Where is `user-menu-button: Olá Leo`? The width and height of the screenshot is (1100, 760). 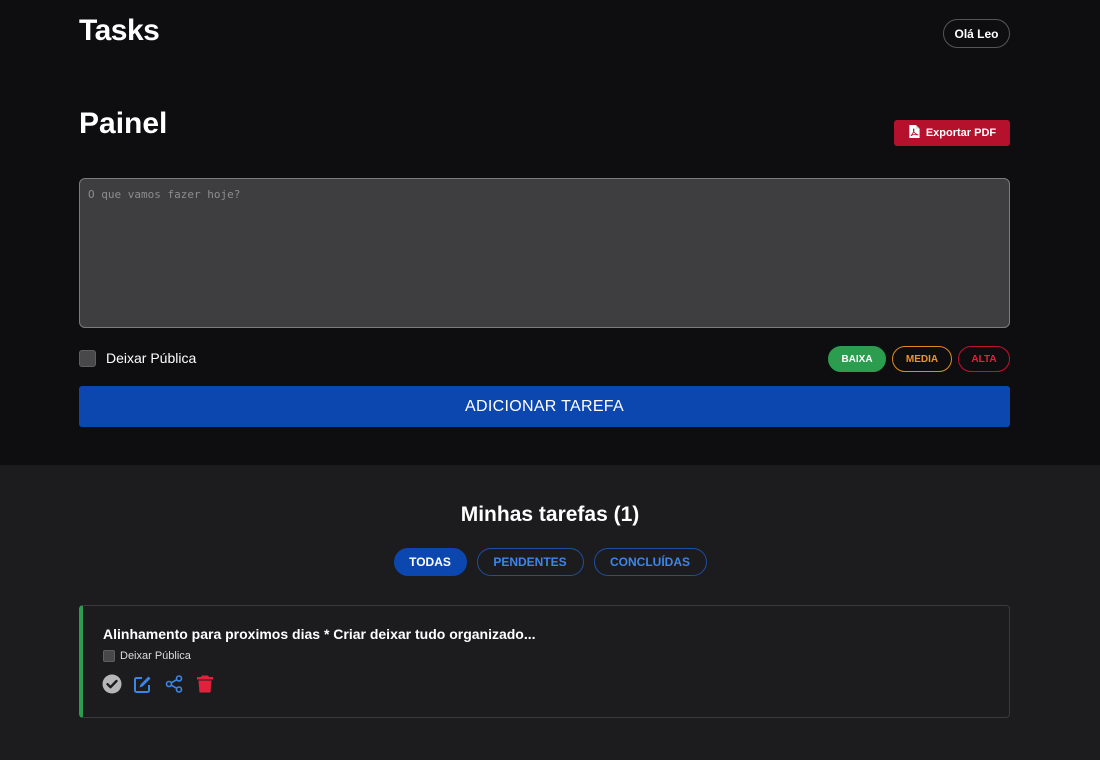 user-menu-button: Olá Leo is located at coordinates (976, 33).